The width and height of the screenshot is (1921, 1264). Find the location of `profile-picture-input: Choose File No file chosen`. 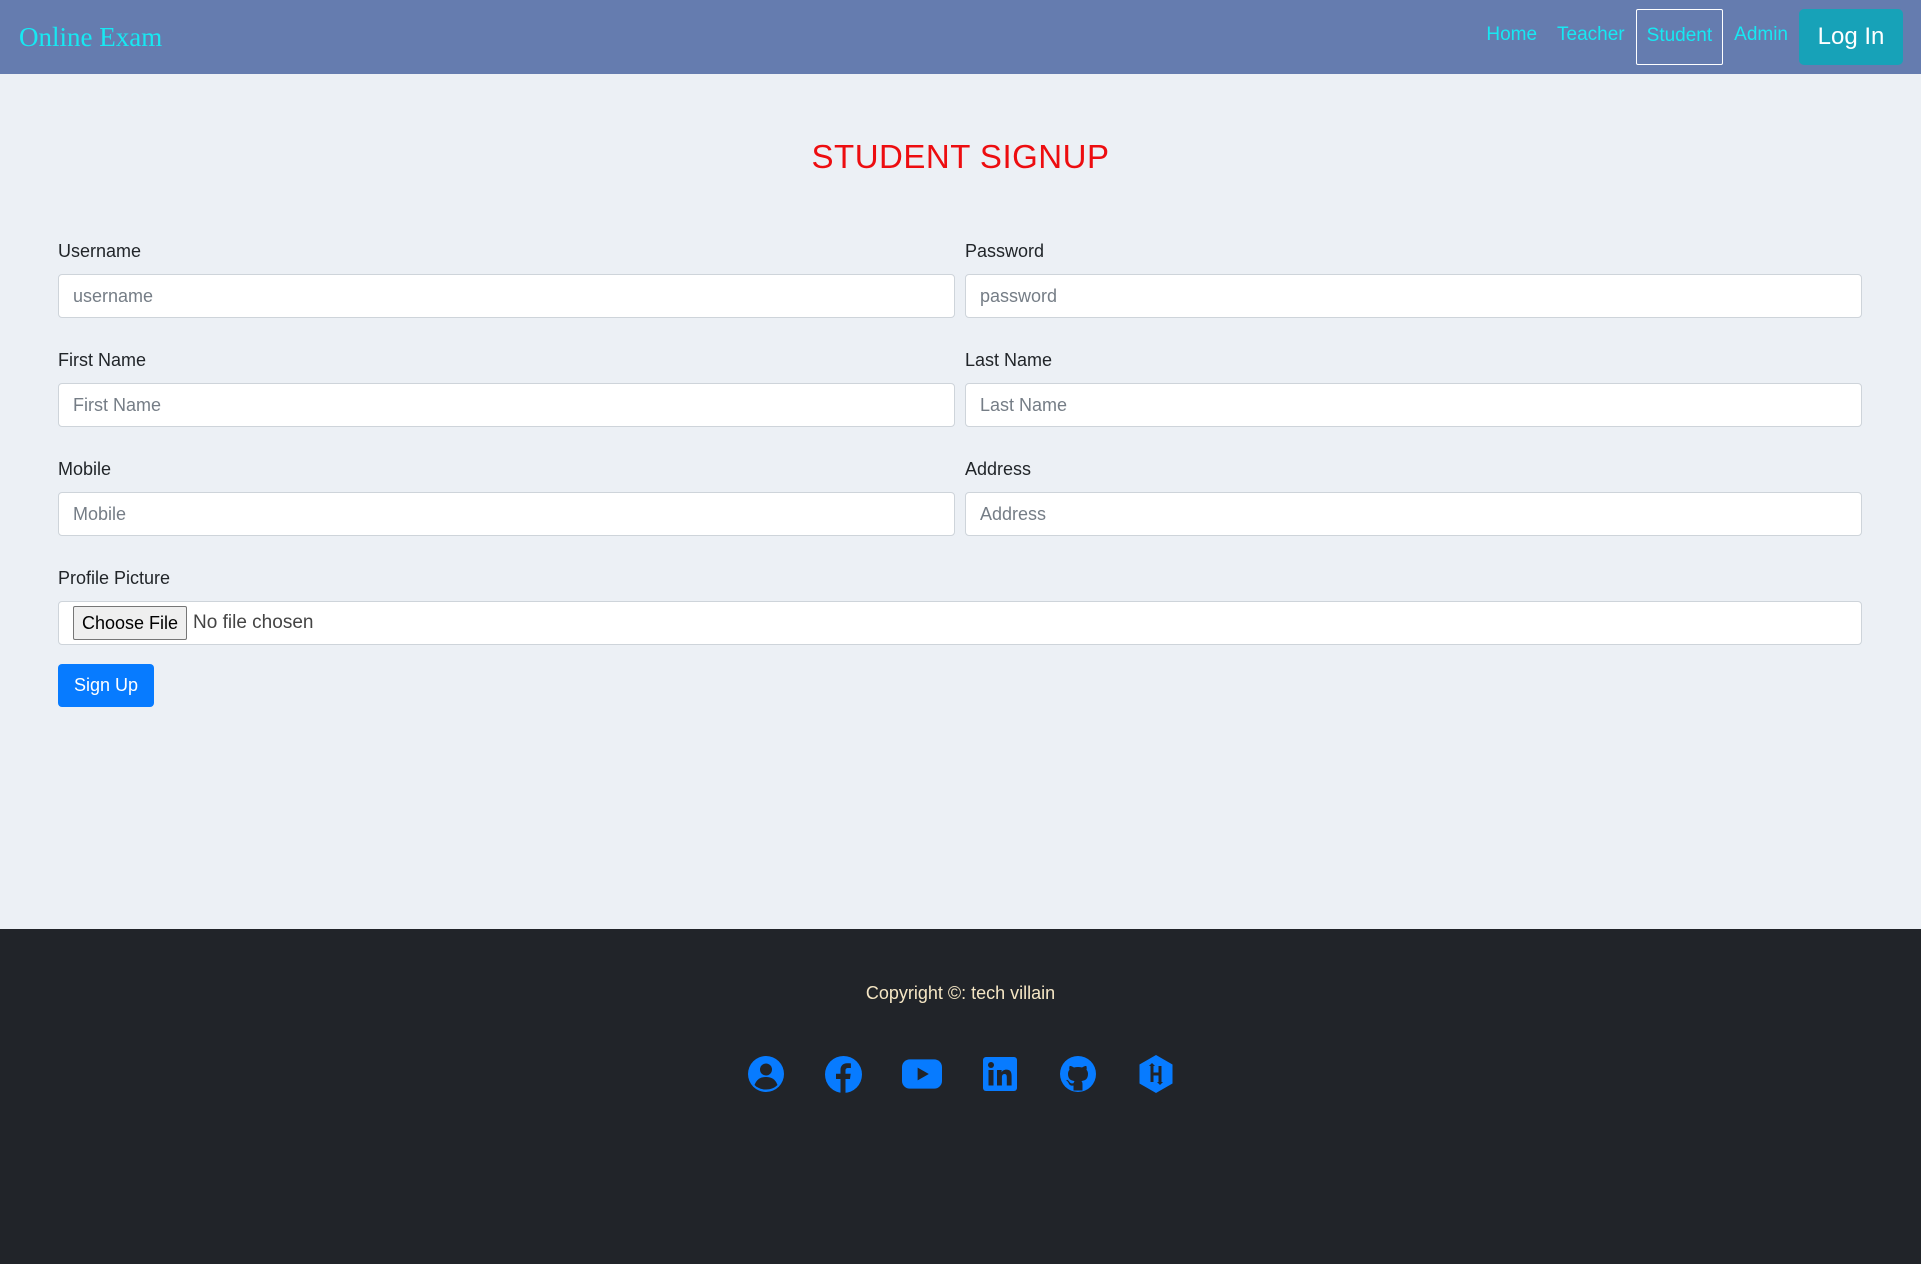

profile-picture-input: Choose File No file chosen is located at coordinates (960, 623).